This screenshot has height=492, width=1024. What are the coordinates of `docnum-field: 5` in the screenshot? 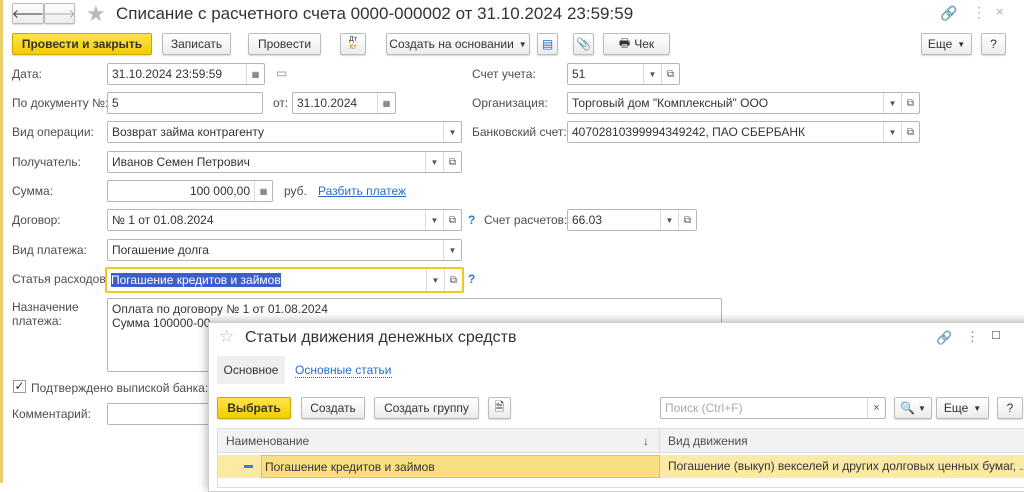 It's located at (185, 103).